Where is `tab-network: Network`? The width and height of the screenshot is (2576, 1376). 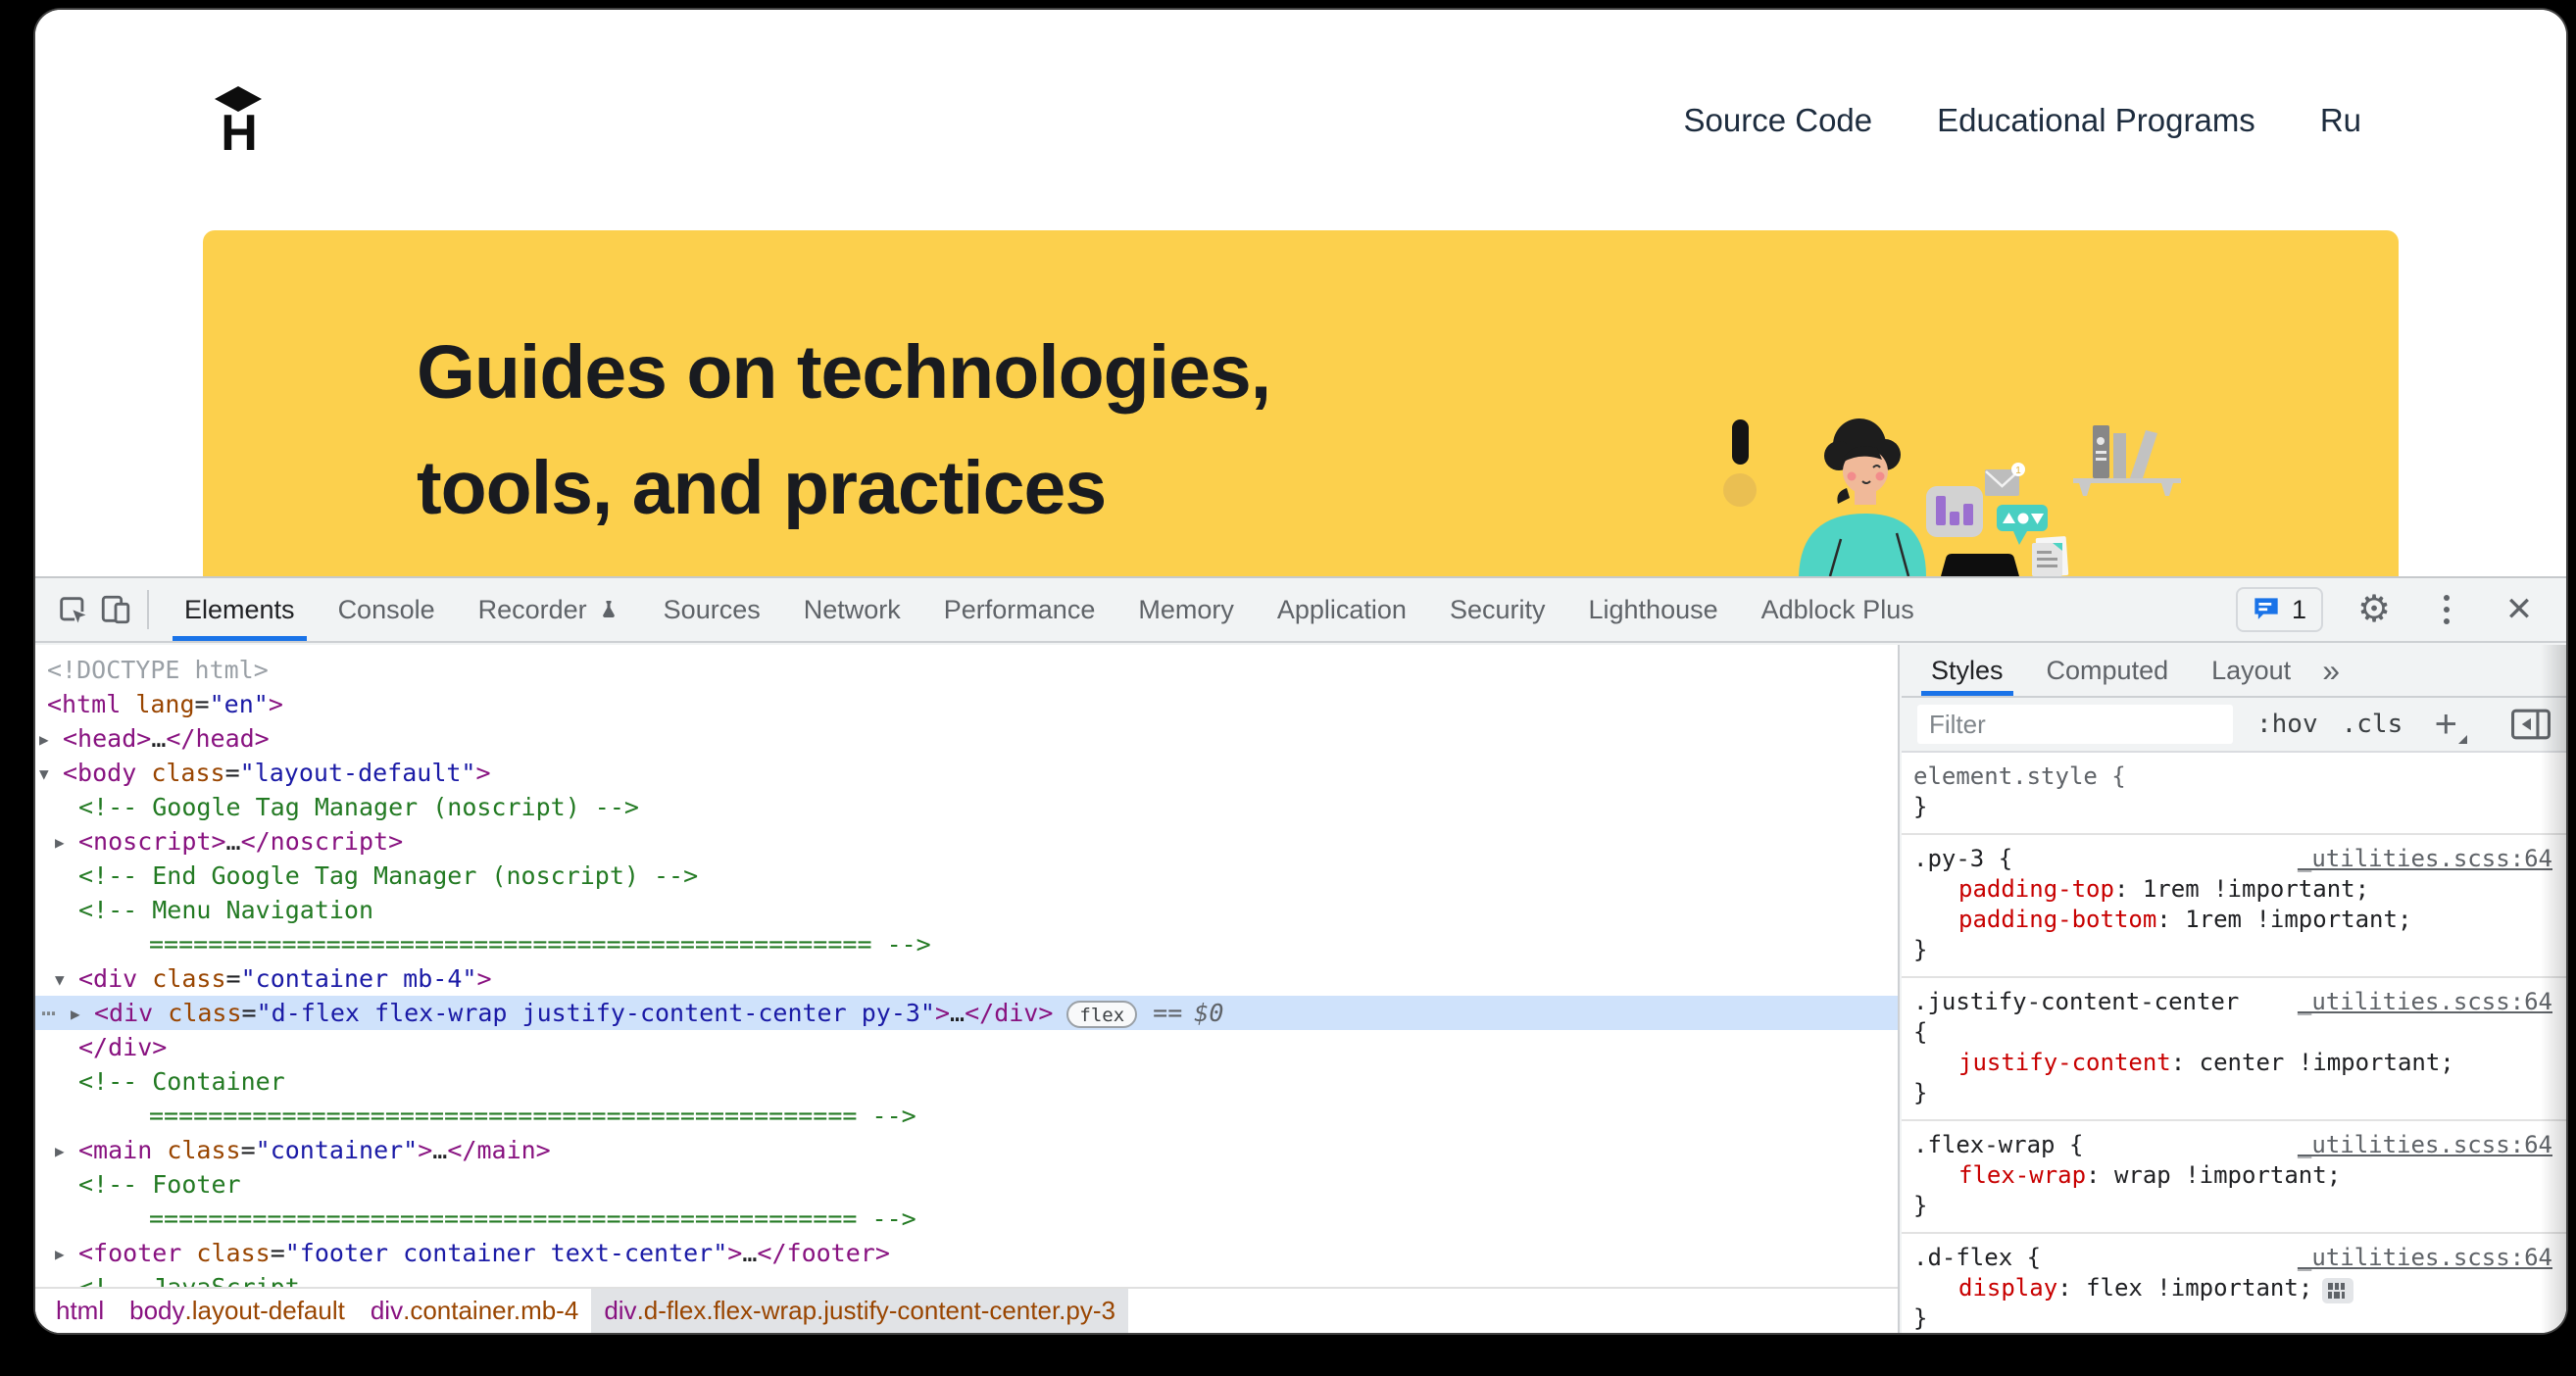 tab-network: Network is located at coordinates (852, 609).